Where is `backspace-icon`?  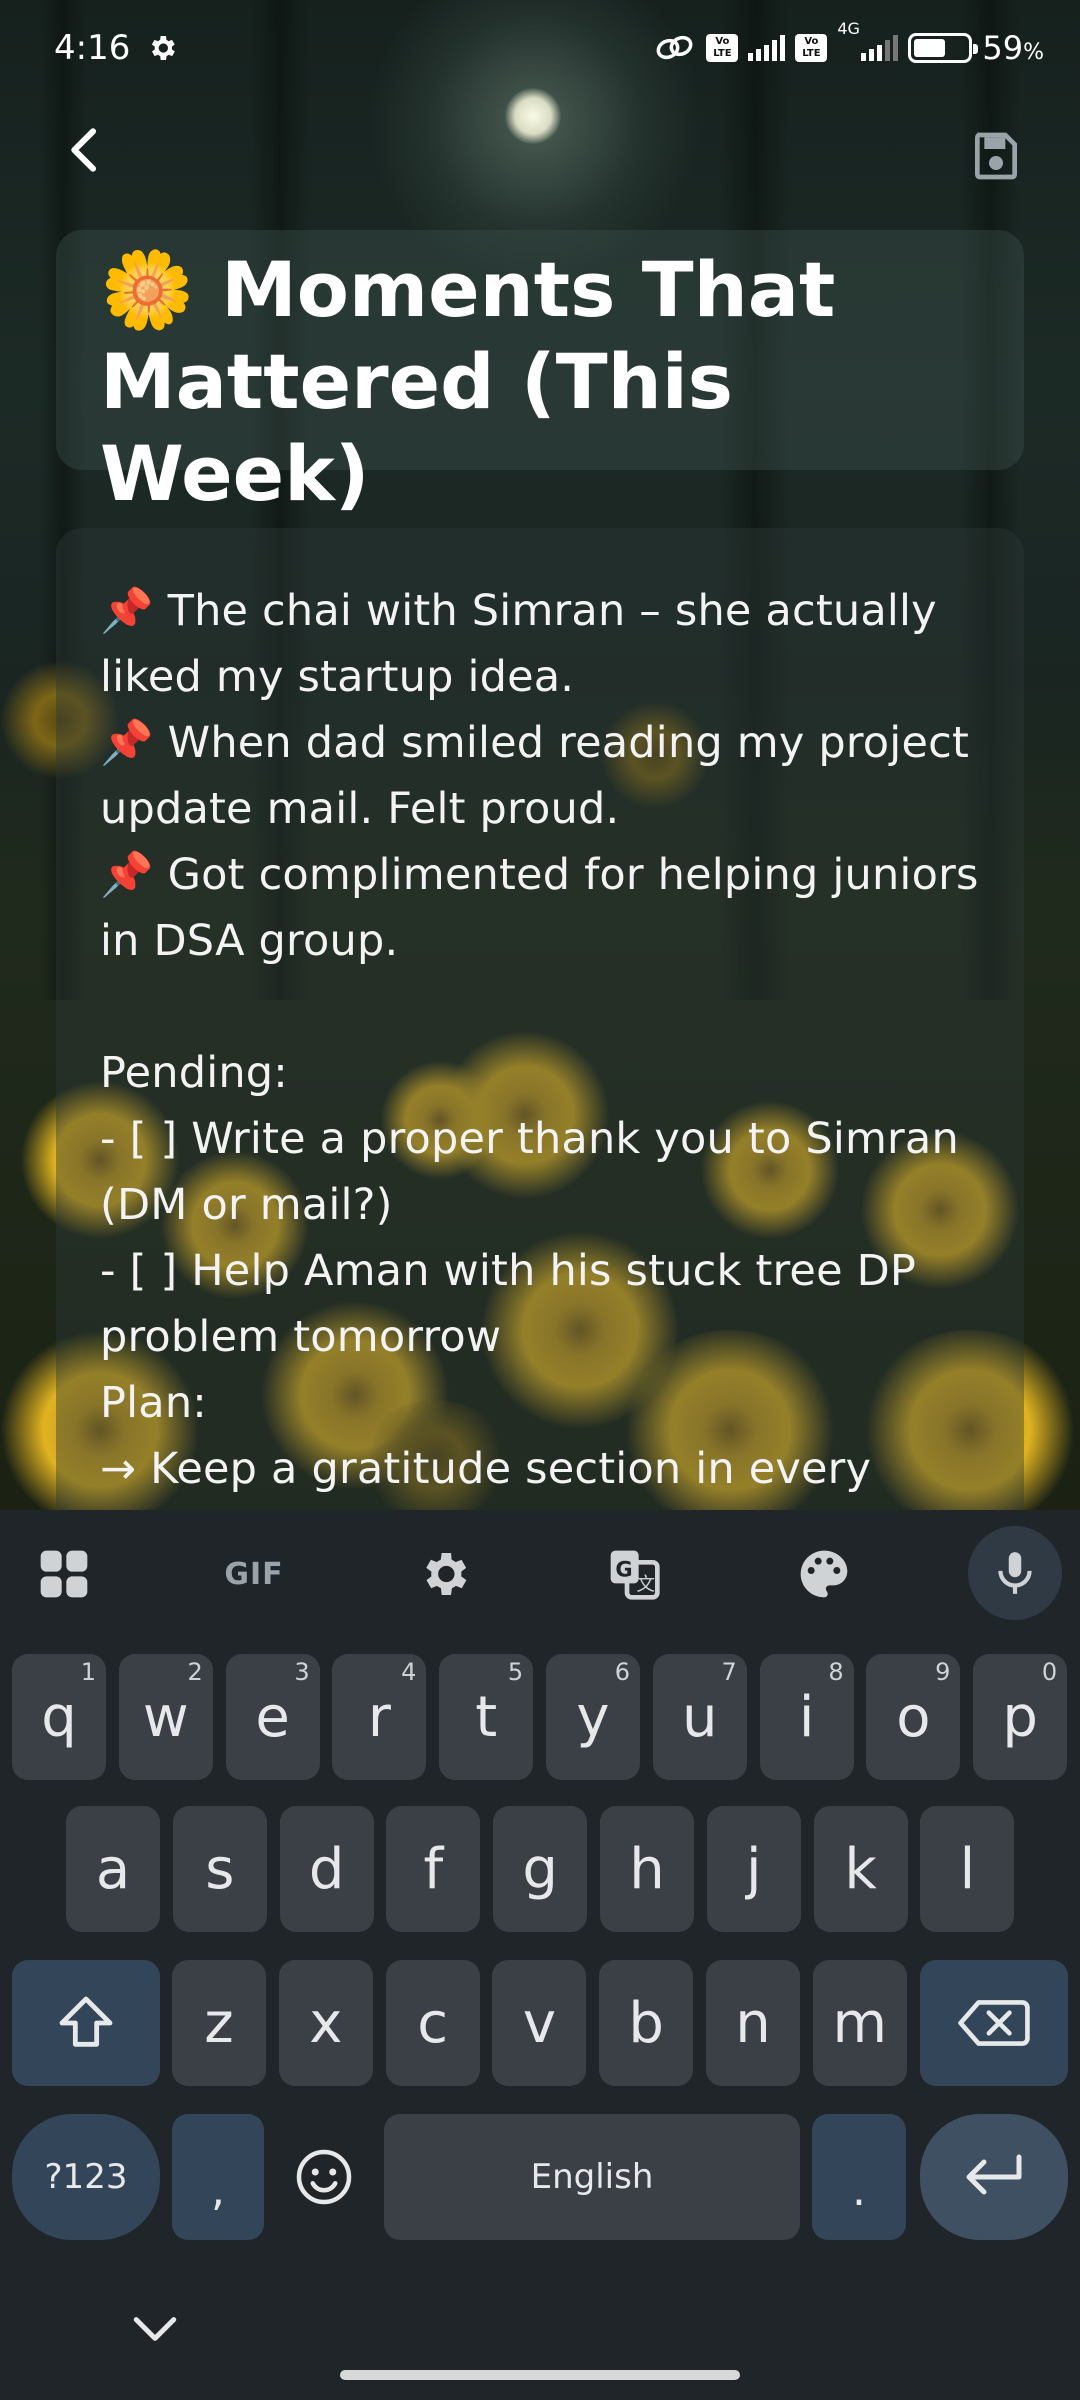 backspace-icon is located at coordinates (994, 2023).